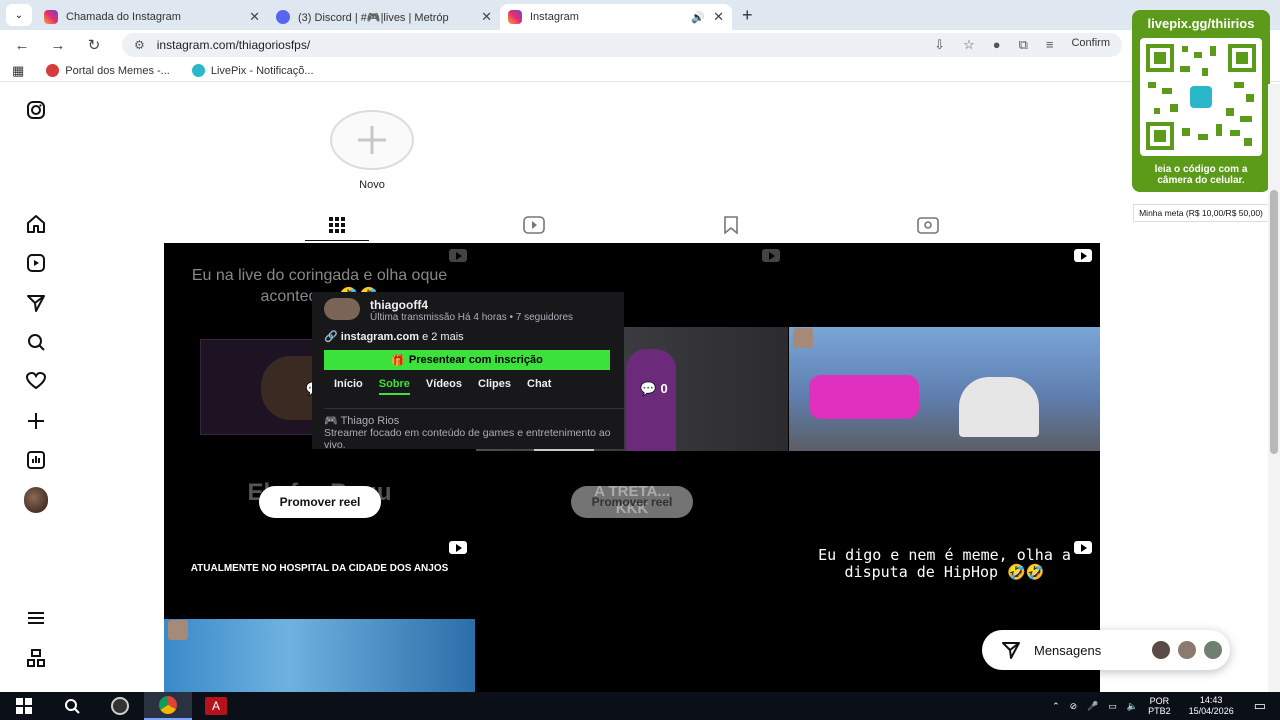 Image resolution: width=1280 pixels, height=720 pixels. What do you see at coordinates (233, 45) in the screenshot?
I see `url-text: instagram.com/thiagoriosfps/` at bounding box center [233, 45].